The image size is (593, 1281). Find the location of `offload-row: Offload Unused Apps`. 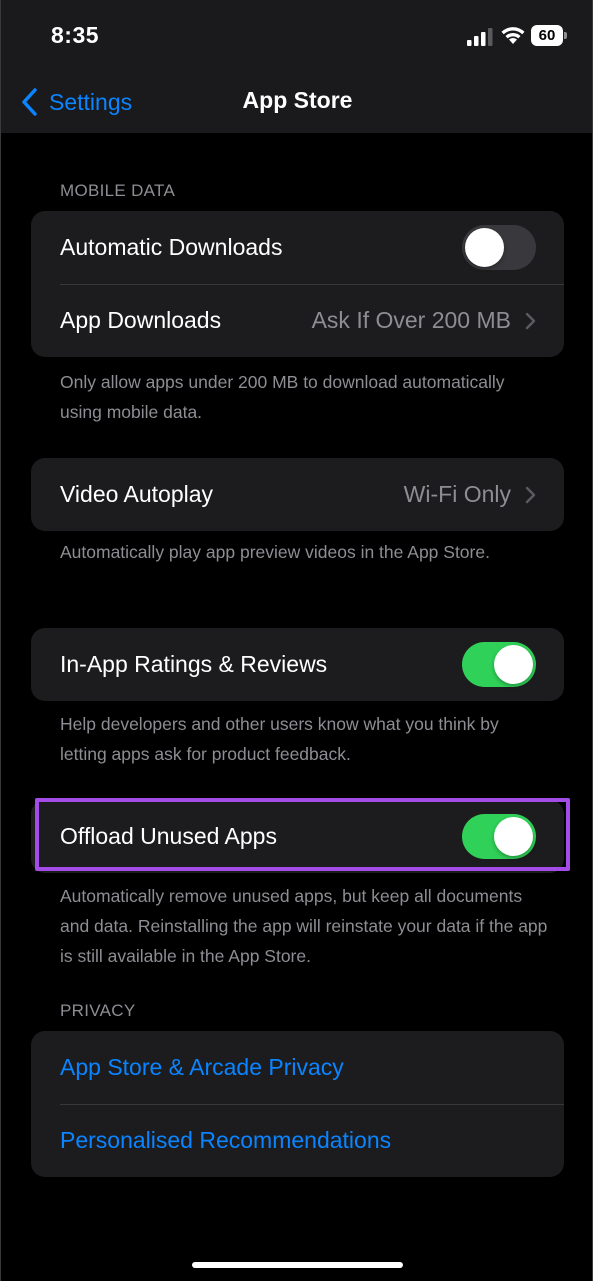

offload-row: Offload Unused Apps is located at coordinates (297, 836).